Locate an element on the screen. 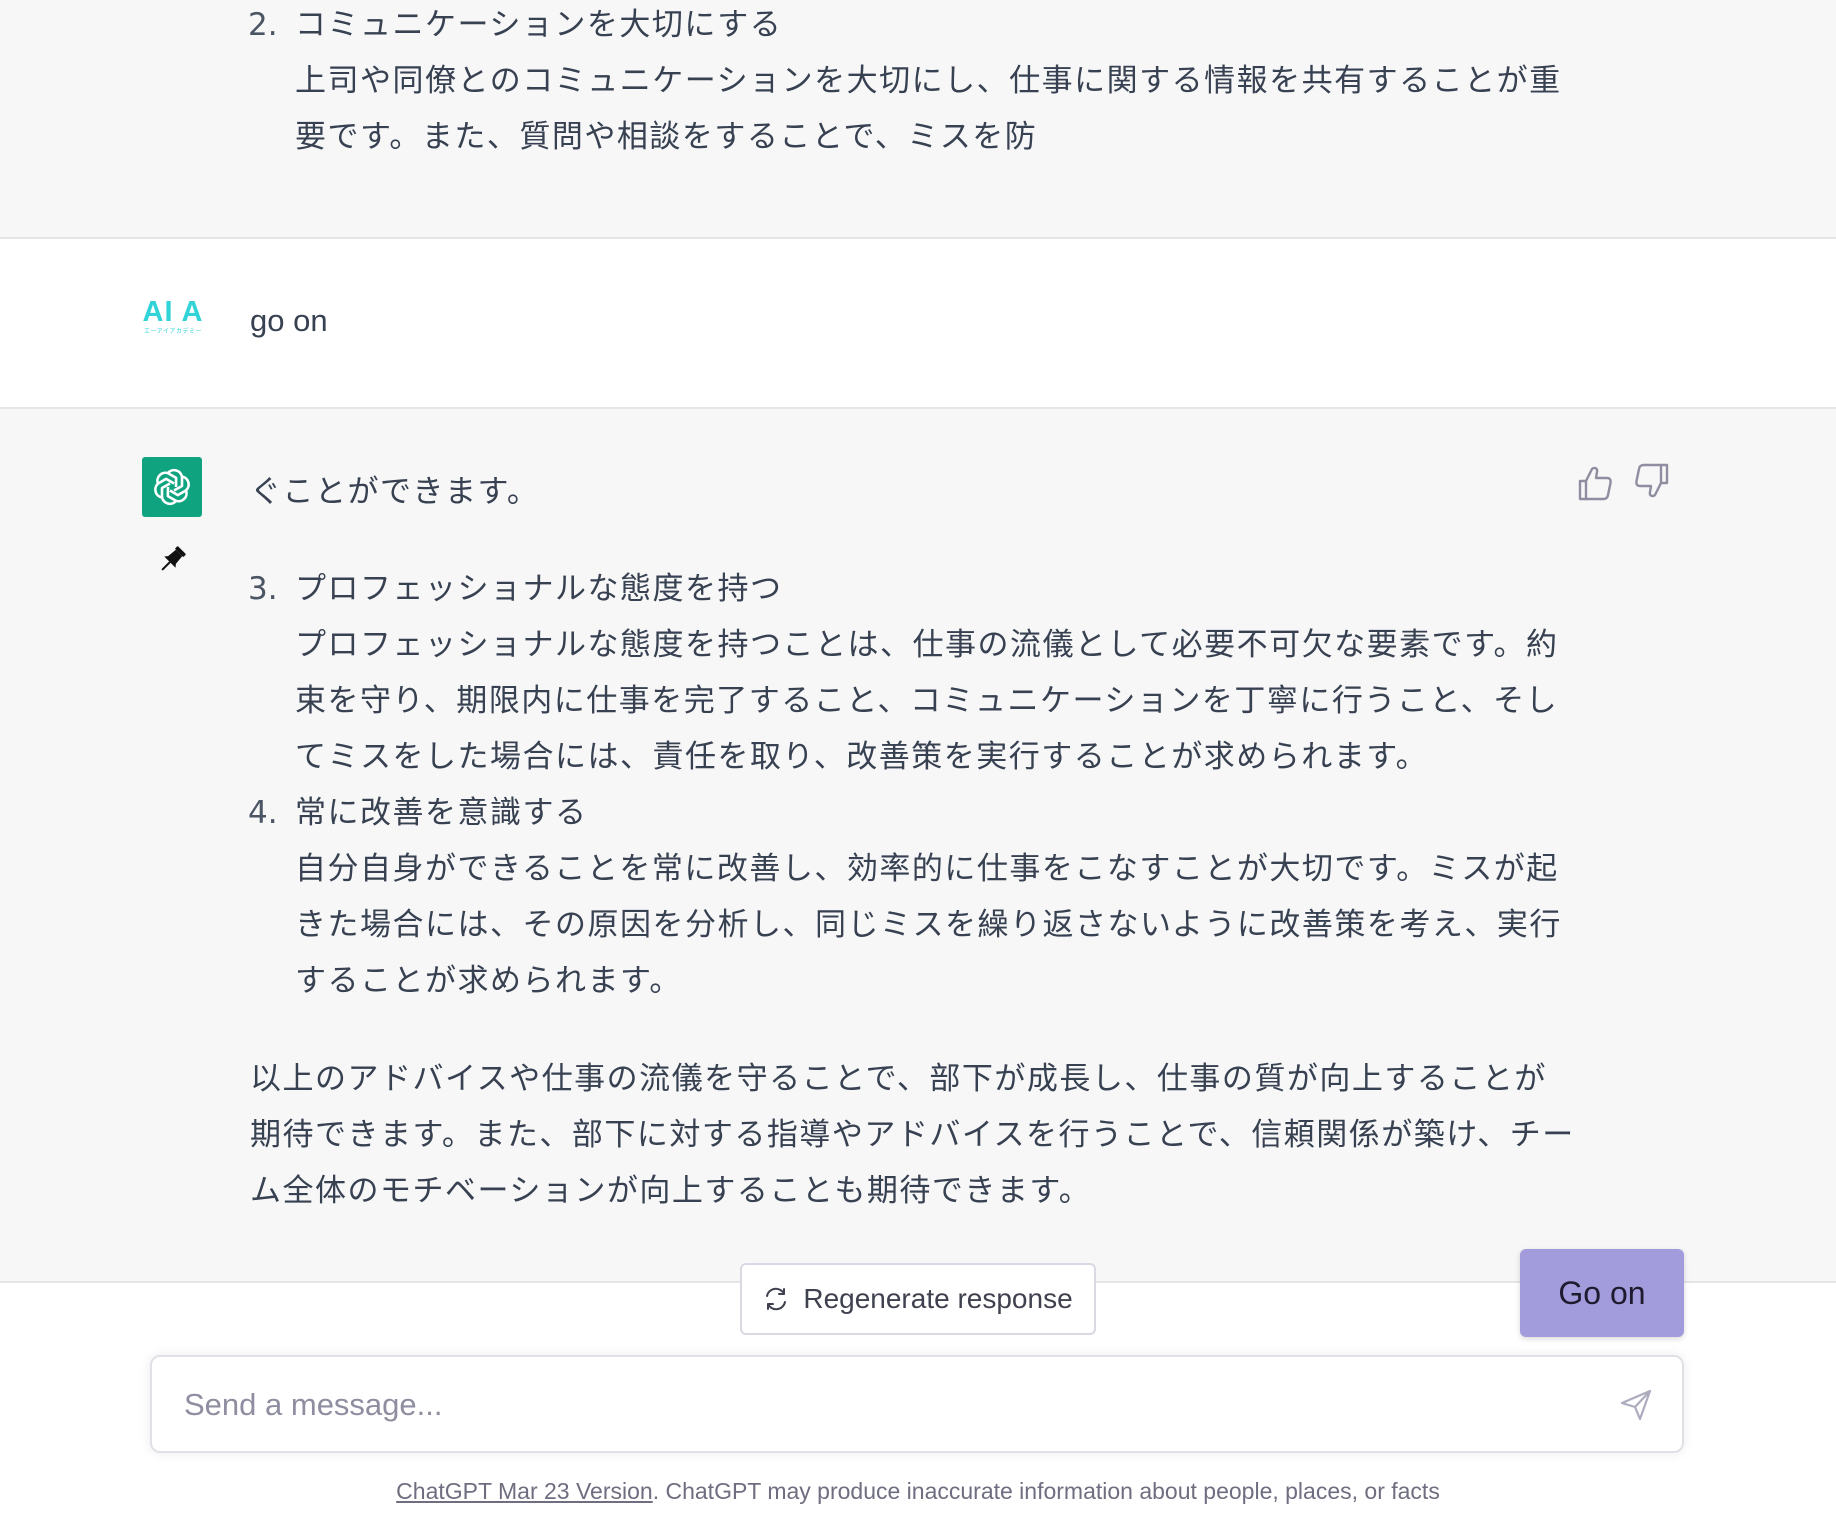  list-number: 2. is located at coordinates (263, 25).